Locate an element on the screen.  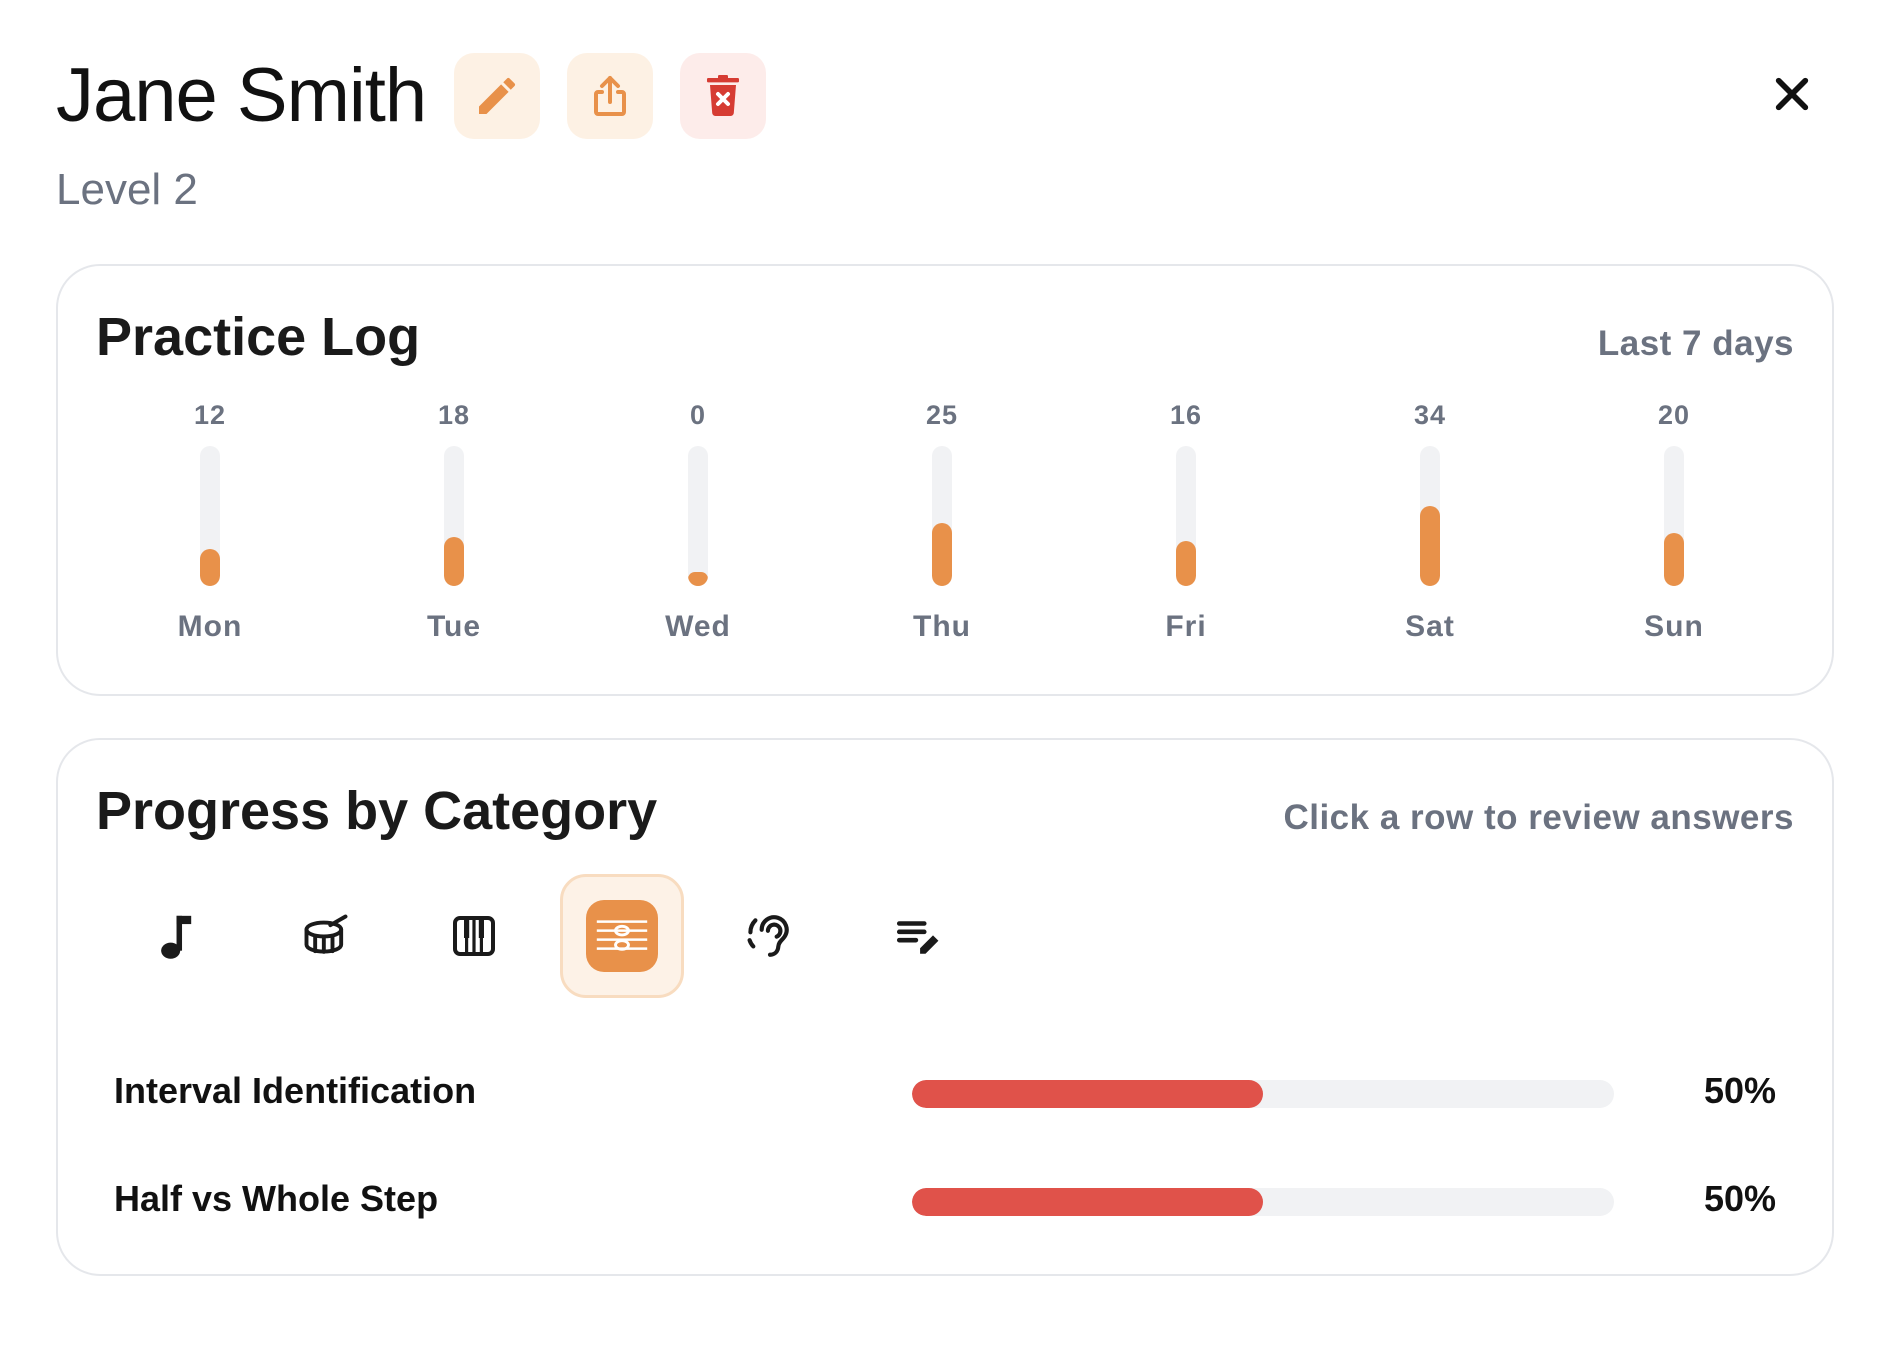
category-tab-rhythm is located at coordinates (326, 936).